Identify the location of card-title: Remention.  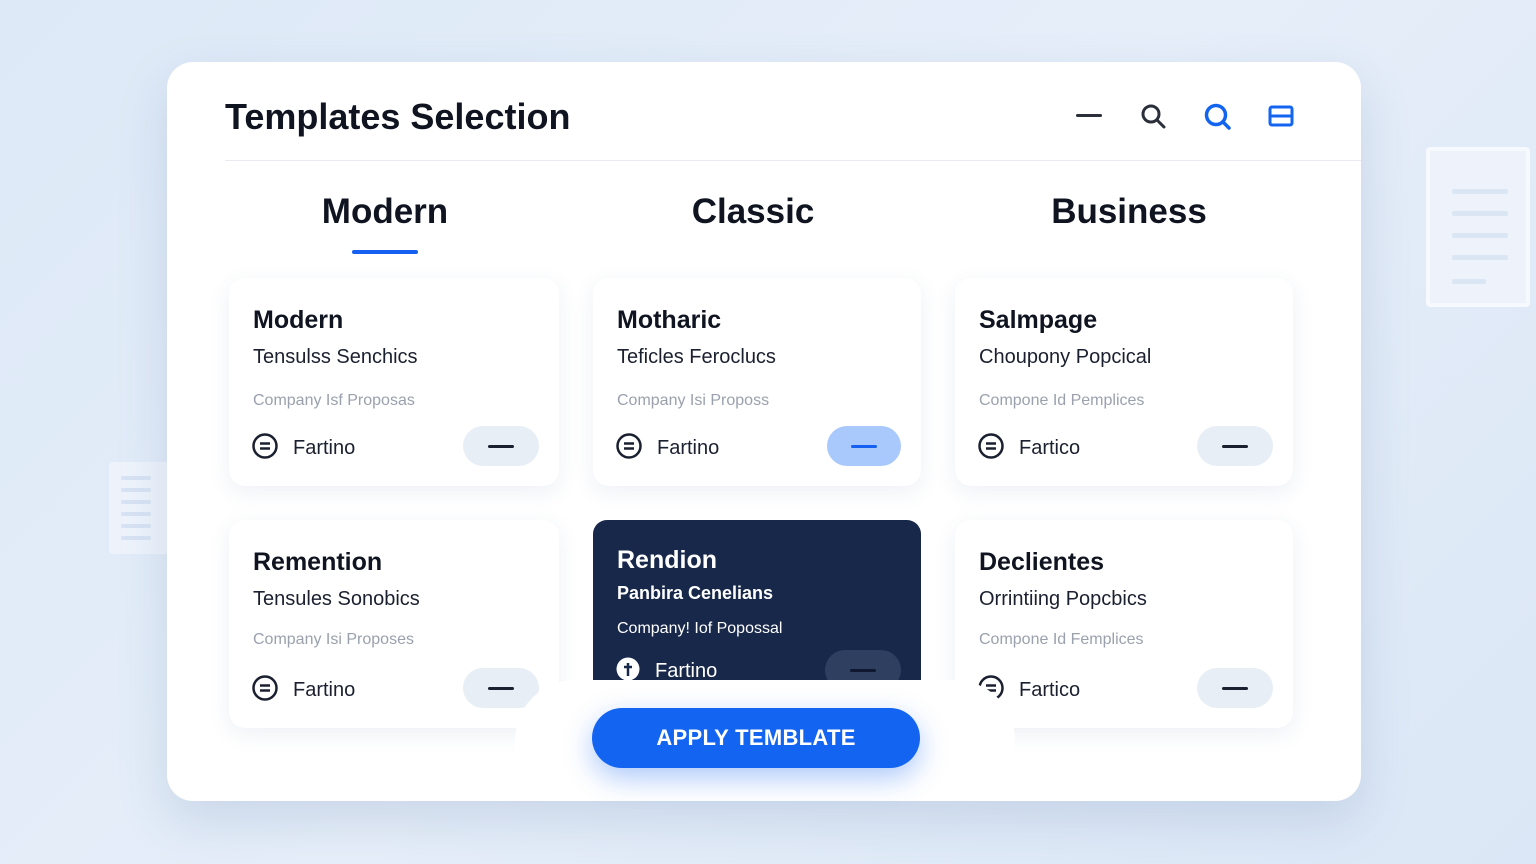
(318, 562).